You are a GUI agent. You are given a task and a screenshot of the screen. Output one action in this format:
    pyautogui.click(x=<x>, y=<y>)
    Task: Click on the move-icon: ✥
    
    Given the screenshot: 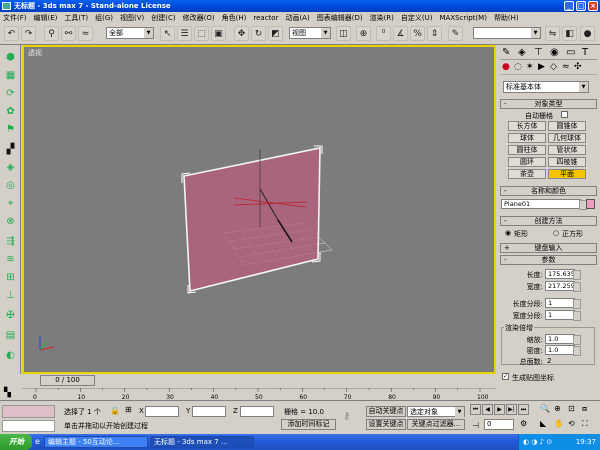 What is the action you would take?
    pyautogui.click(x=241, y=33)
    